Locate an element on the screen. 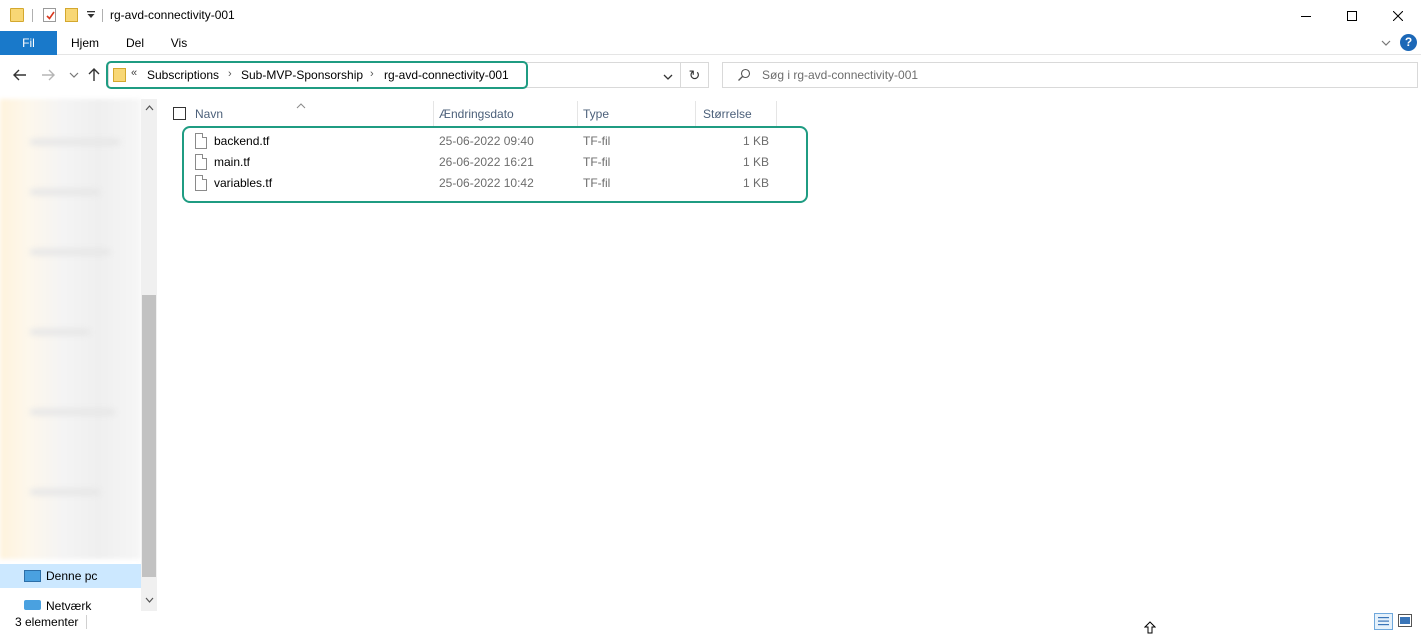 This screenshot has width=1421, height=634. mouse-cursor-icon is located at coordinates (1150, 627).